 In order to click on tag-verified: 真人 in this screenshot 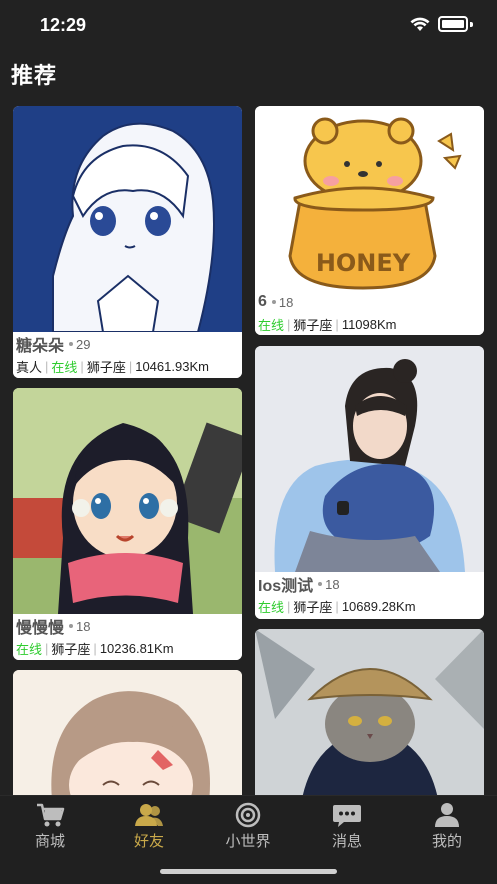, I will do `click(29, 367)`.